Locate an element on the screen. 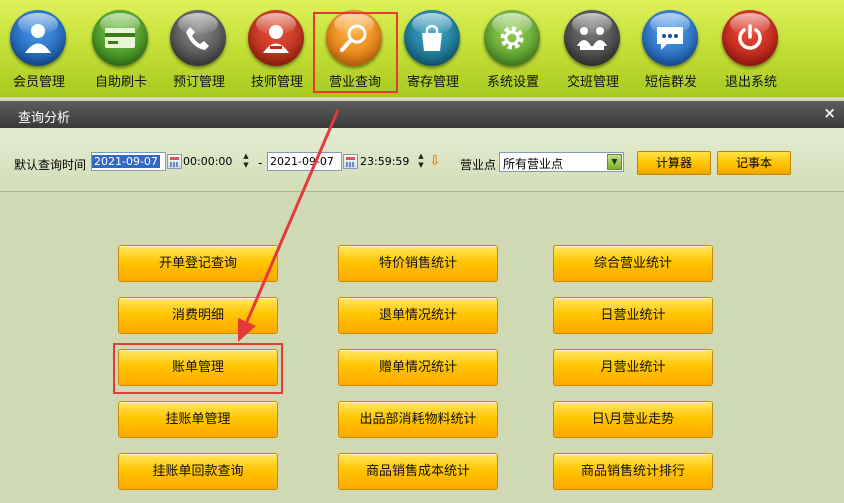 The image size is (844, 503). power-icon is located at coordinates (750, 38).